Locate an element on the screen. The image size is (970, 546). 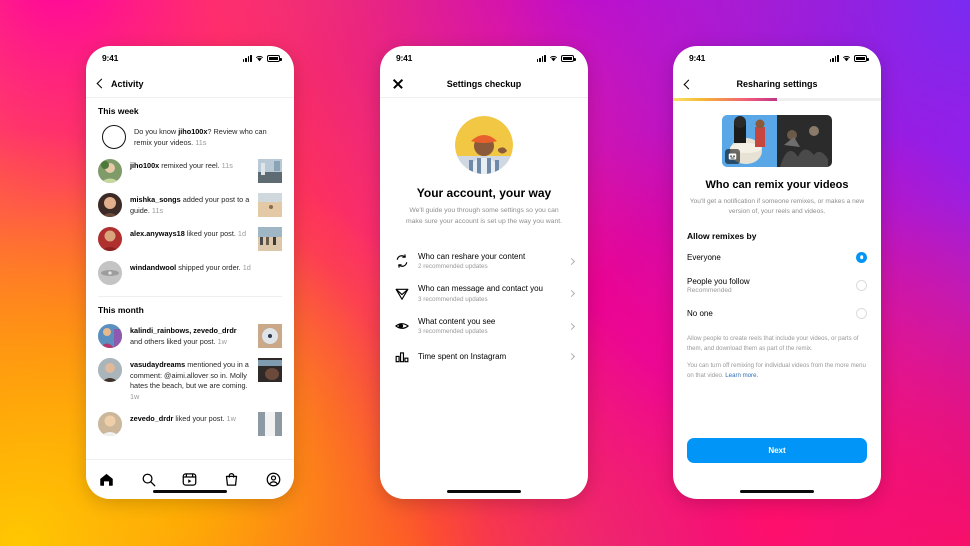
list-item: windandwool shipped your order. 1d is located at coordinates (190, 273).